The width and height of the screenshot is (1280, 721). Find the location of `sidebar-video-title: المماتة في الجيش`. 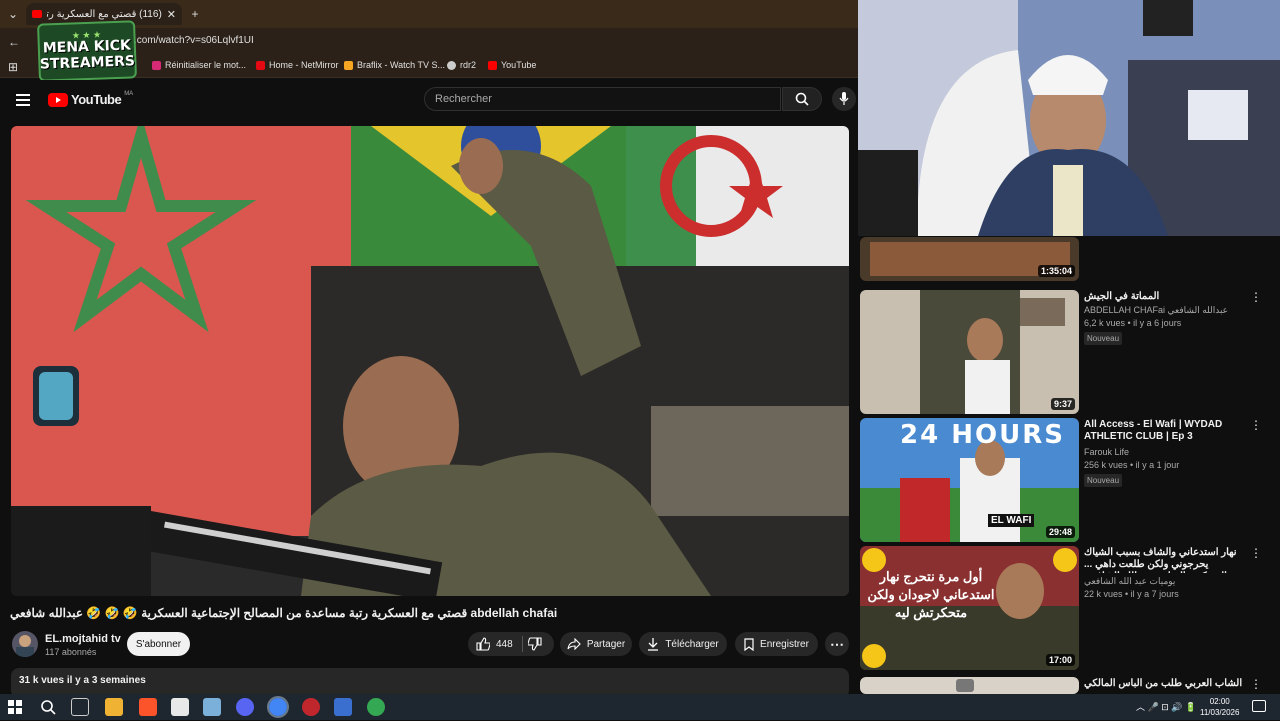

sidebar-video-title: المماتة في الجيش is located at coordinates (1166, 297).